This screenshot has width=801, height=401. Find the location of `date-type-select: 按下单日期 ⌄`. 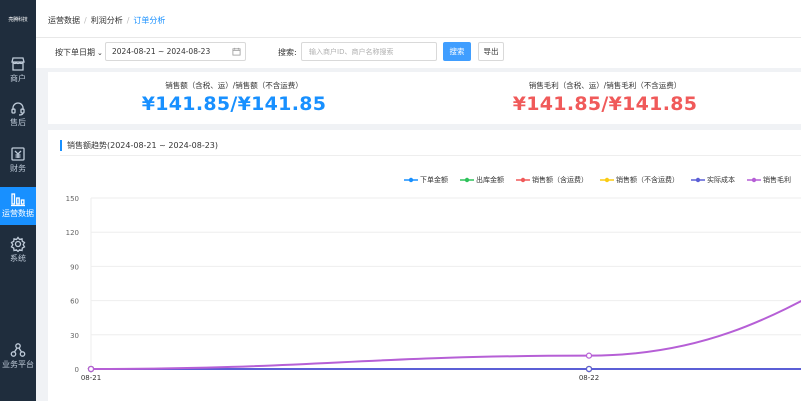

date-type-select: 按下单日期 ⌄ is located at coordinates (79, 52).